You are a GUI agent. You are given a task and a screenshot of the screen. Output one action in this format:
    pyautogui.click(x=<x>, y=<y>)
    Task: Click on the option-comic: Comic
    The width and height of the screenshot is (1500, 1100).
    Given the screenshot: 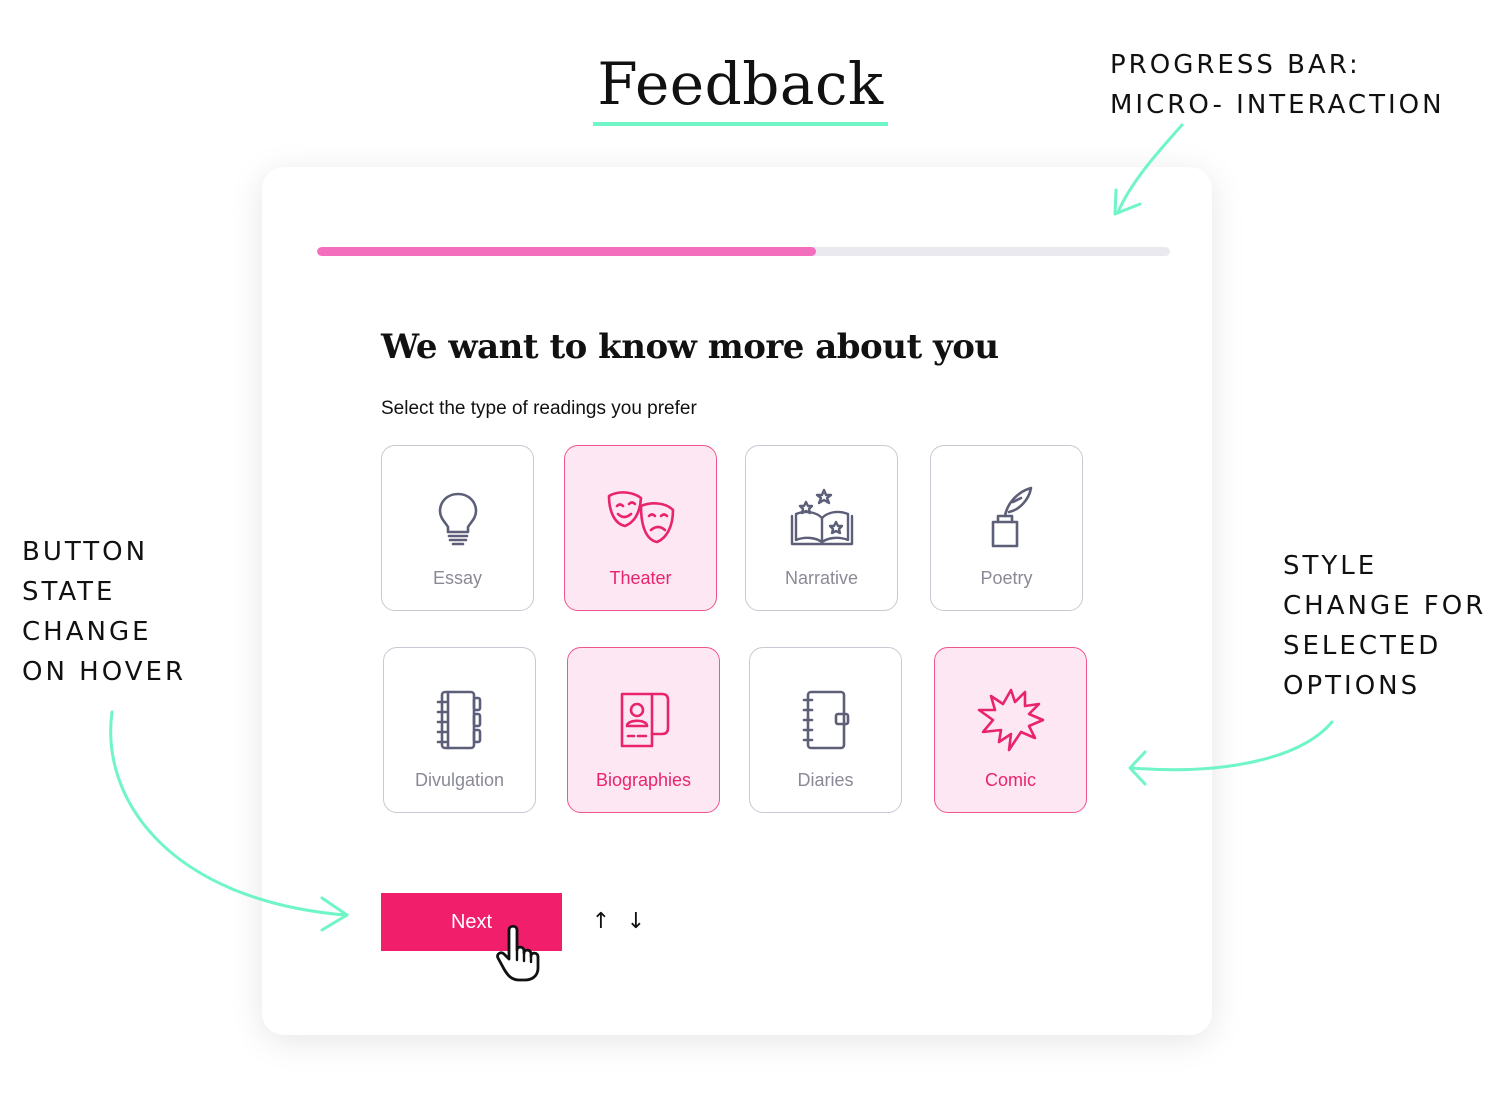 What is the action you would take?
    pyautogui.click(x=1010, y=730)
    